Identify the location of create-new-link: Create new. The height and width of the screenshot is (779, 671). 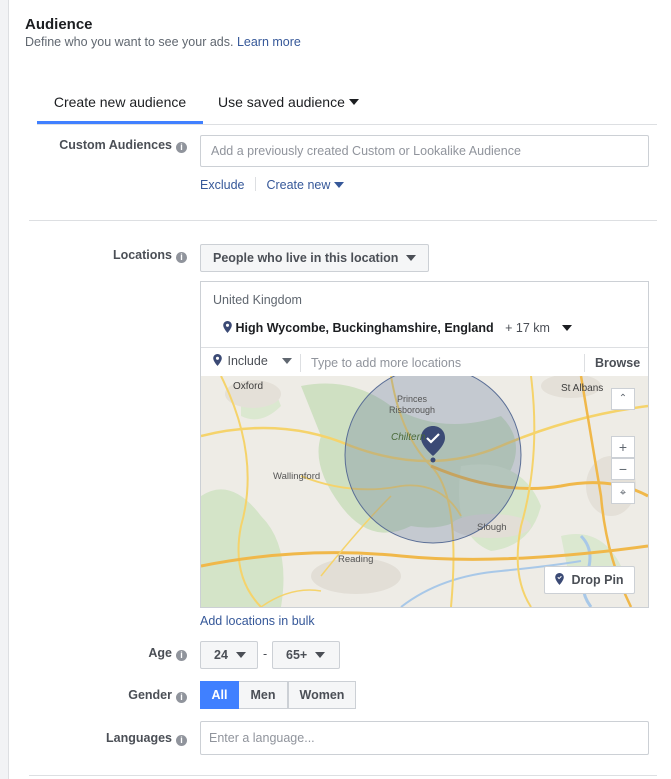
(305, 185).